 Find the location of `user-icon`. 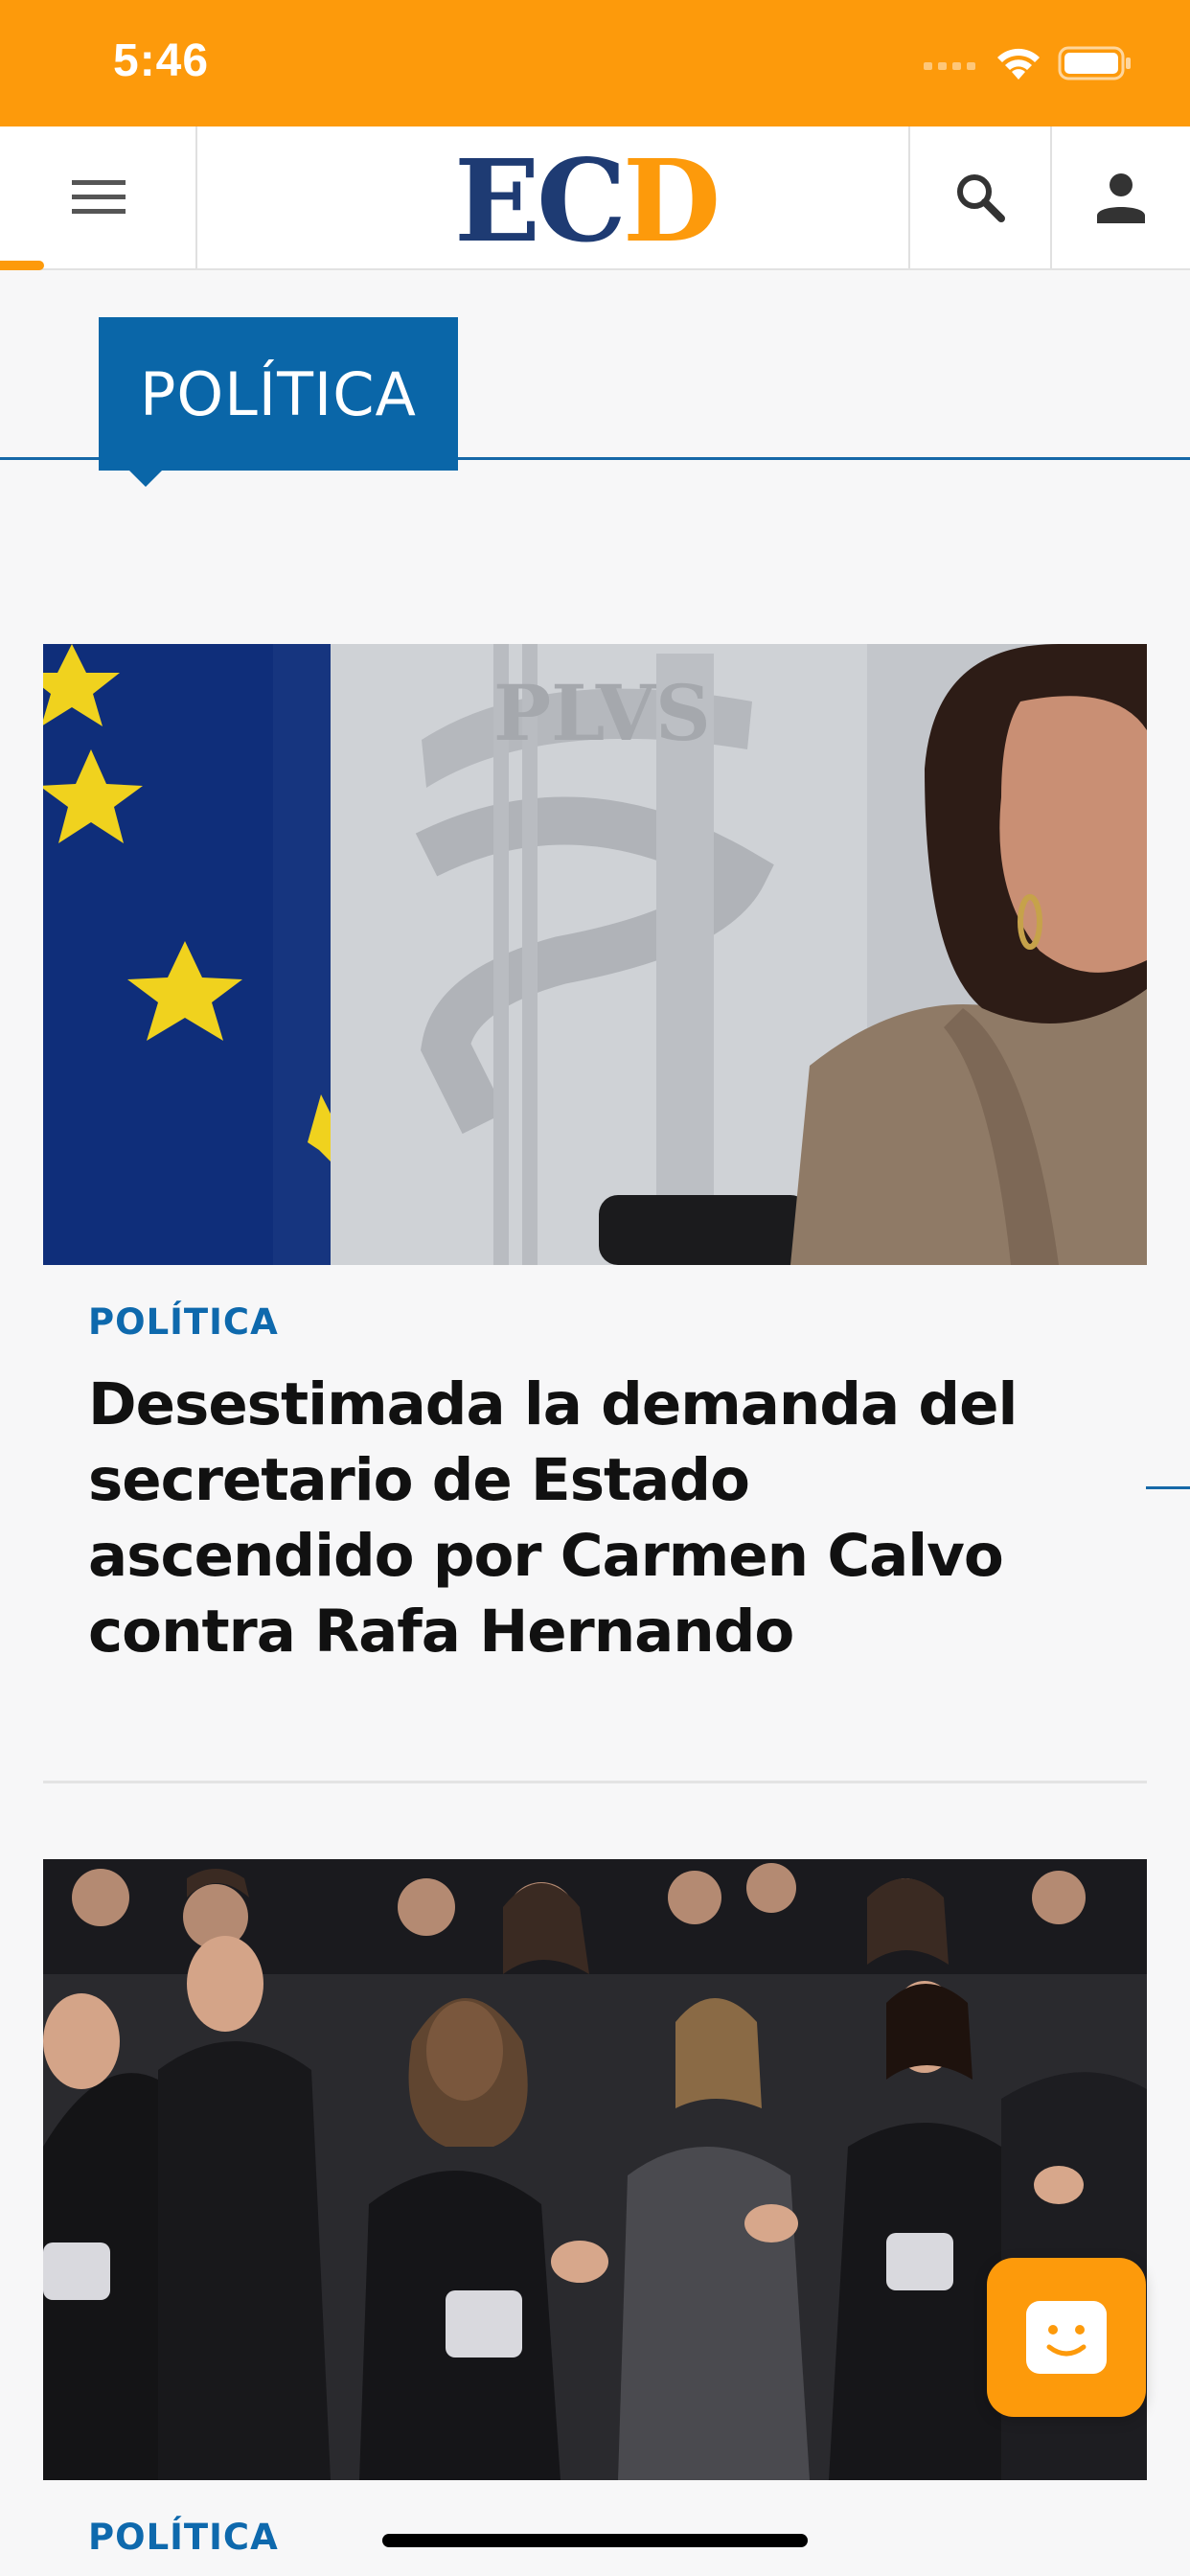

user-icon is located at coordinates (1121, 198).